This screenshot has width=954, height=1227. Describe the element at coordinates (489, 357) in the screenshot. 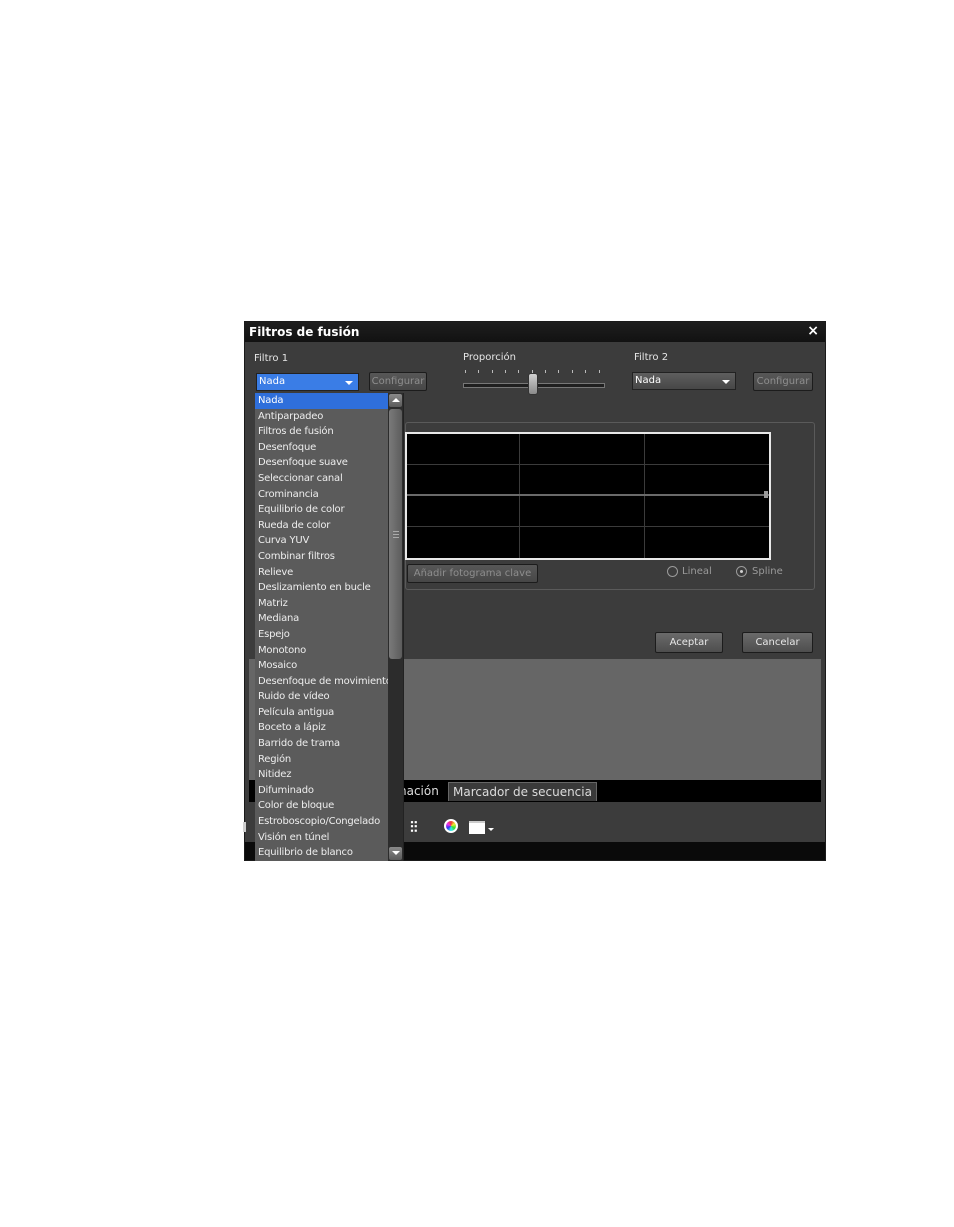

I see `ratio-label: Proporción` at that location.